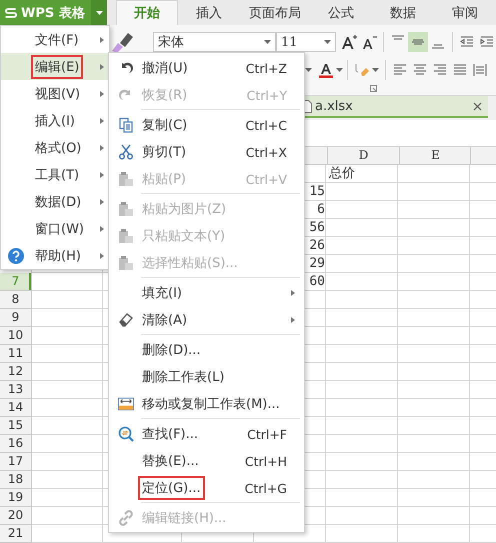  What do you see at coordinates (373, 88) in the screenshot?
I see `dialog-launcher-icon` at bounding box center [373, 88].